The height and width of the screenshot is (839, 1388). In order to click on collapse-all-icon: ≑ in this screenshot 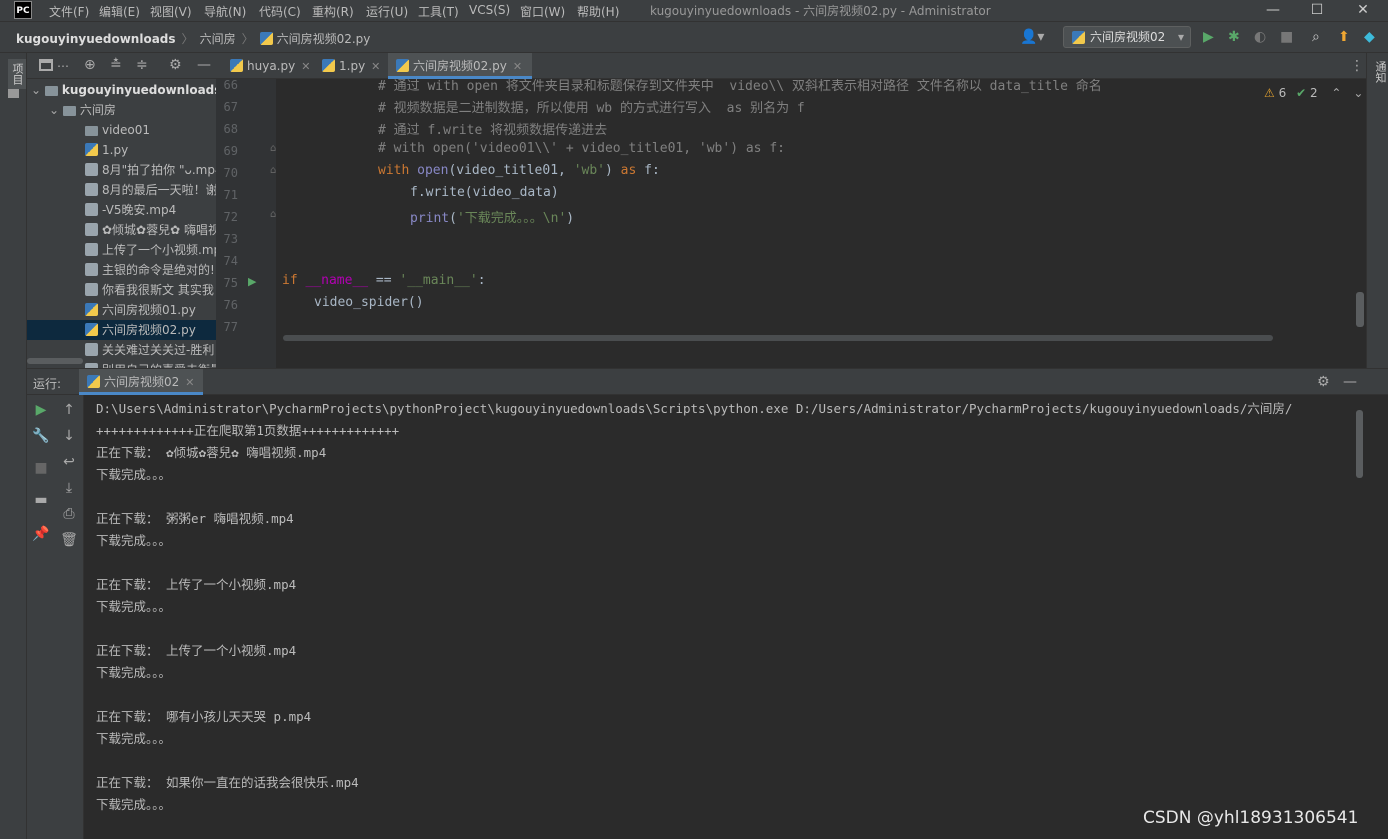, I will do `click(142, 65)`.